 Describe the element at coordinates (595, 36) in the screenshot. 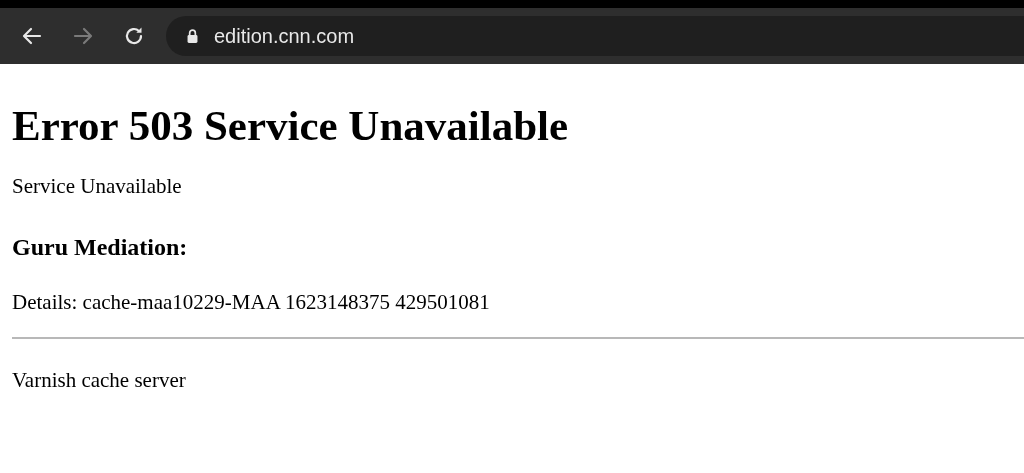

I see `address-bar: edition.cnn.com` at that location.